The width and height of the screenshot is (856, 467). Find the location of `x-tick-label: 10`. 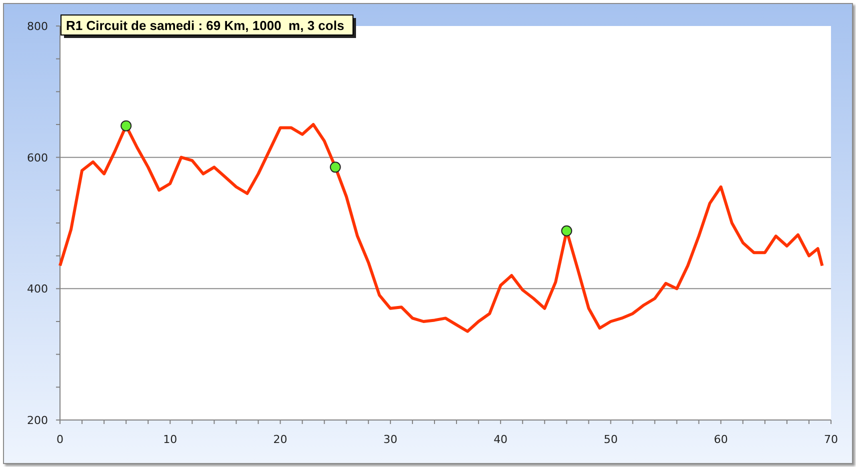

x-tick-label: 10 is located at coordinates (170, 439).